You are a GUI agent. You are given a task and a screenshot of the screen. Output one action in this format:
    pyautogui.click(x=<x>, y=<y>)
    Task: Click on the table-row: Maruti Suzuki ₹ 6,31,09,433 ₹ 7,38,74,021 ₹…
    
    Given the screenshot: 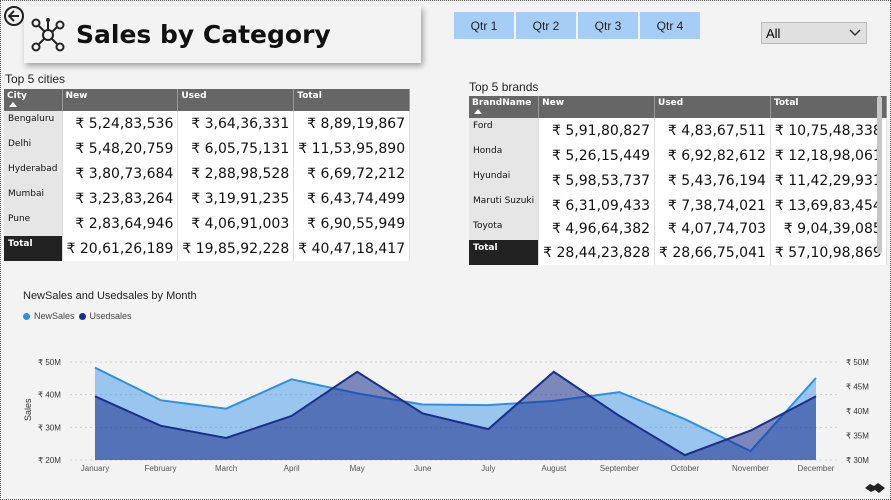 What is the action you would take?
    pyautogui.click(x=678, y=205)
    